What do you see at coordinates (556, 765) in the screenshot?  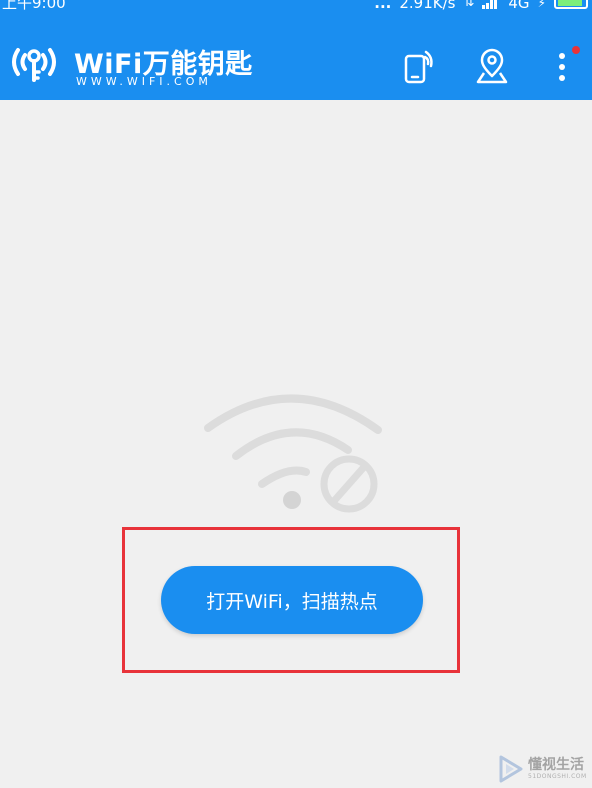 I see `watermark-text: 懂视生活` at bounding box center [556, 765].